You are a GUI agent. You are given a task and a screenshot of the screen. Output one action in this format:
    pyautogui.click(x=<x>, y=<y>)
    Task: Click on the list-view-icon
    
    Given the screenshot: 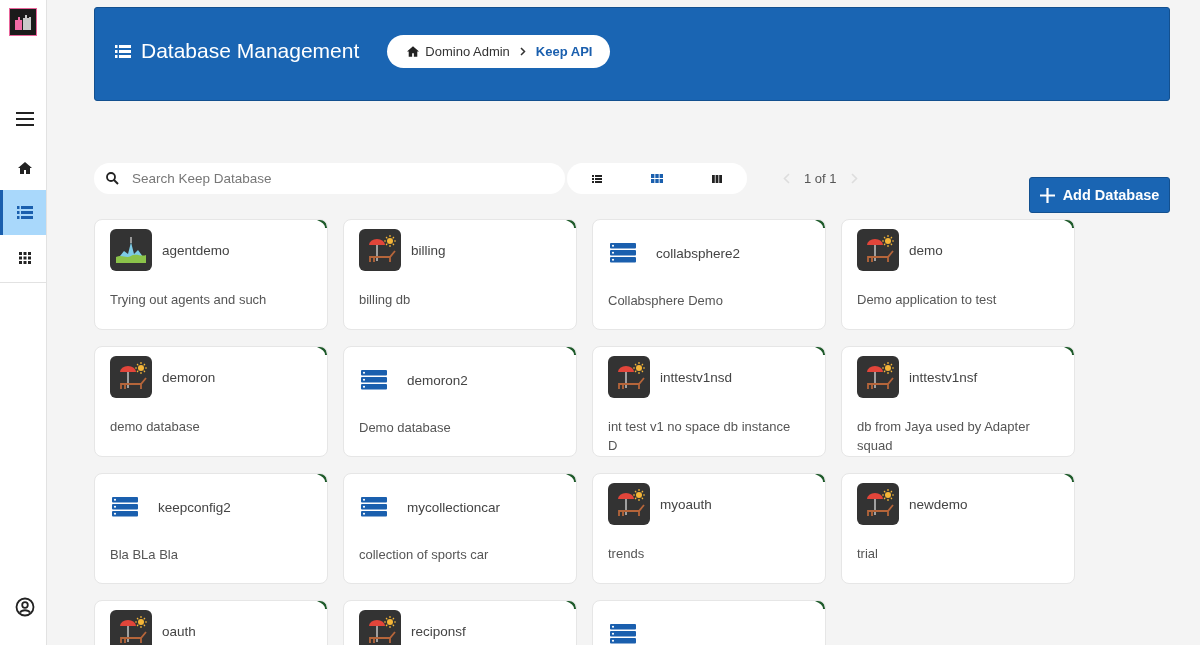 What is the action you would take?
    pyautogui.click(x=596, y=178)
    